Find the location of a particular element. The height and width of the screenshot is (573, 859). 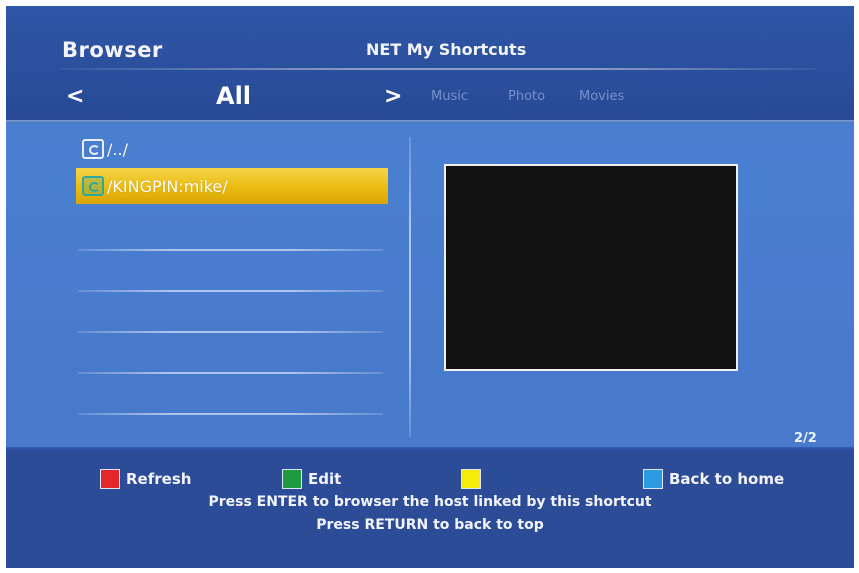

blue-key-back-home: Back to home is located at coordinates (713, 479).